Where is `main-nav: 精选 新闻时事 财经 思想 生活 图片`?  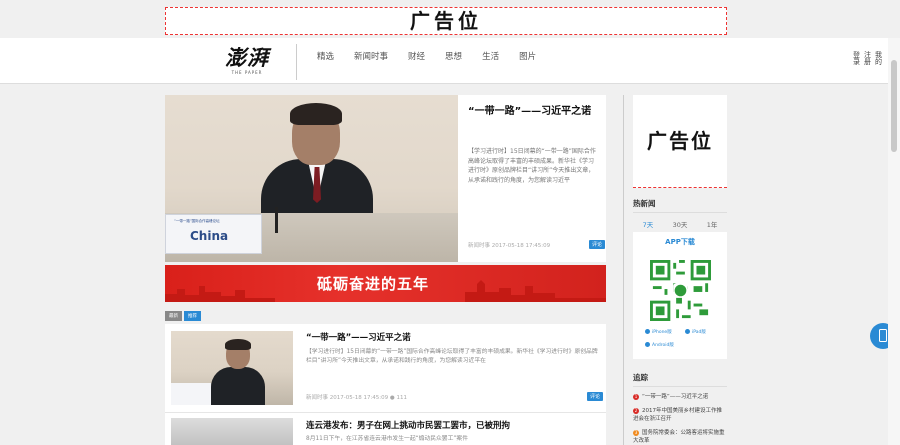 main-nav: 精选 新闻时事 财经 思想 生活 图片 is located at coordinates (436, 56).